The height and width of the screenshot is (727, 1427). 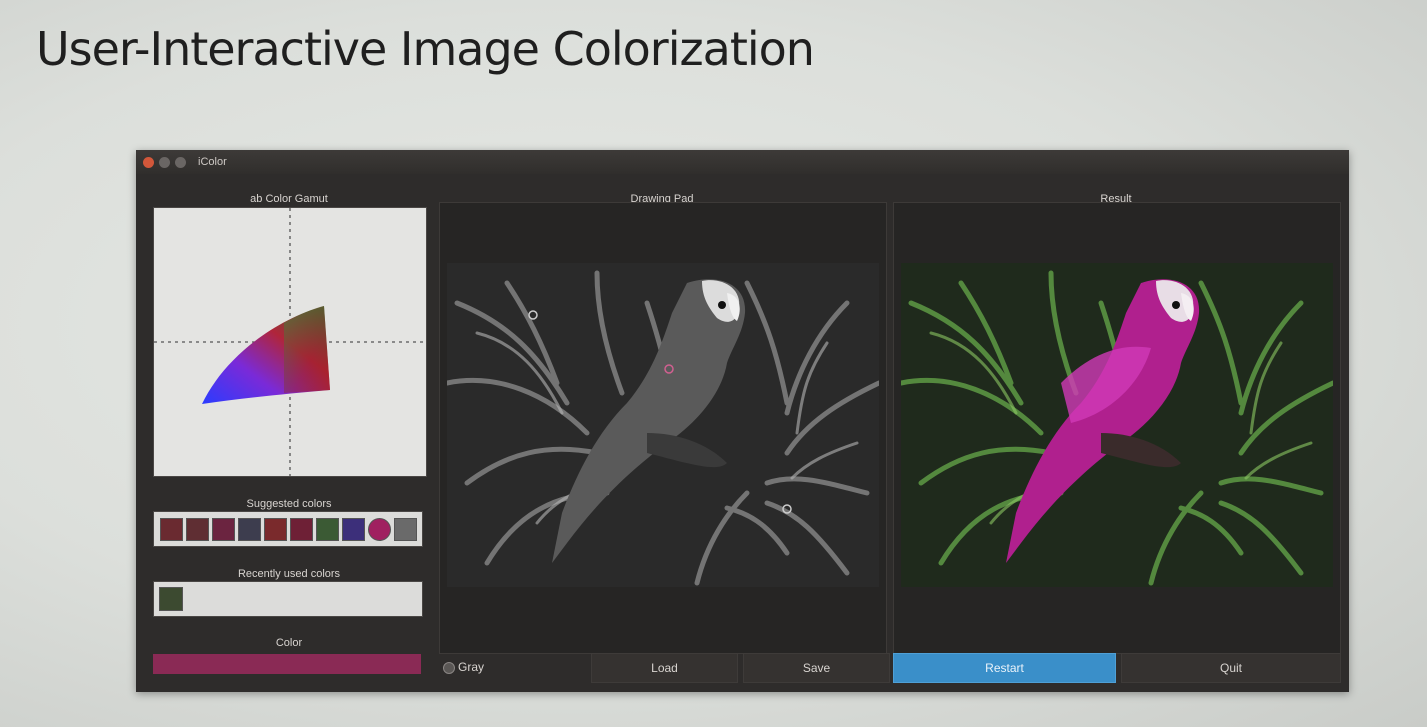 What do you see at coordinates (289, 199) in the screenshot?
I see `gamut-label: ab Color Gamut` at bounding box center [289, 199].